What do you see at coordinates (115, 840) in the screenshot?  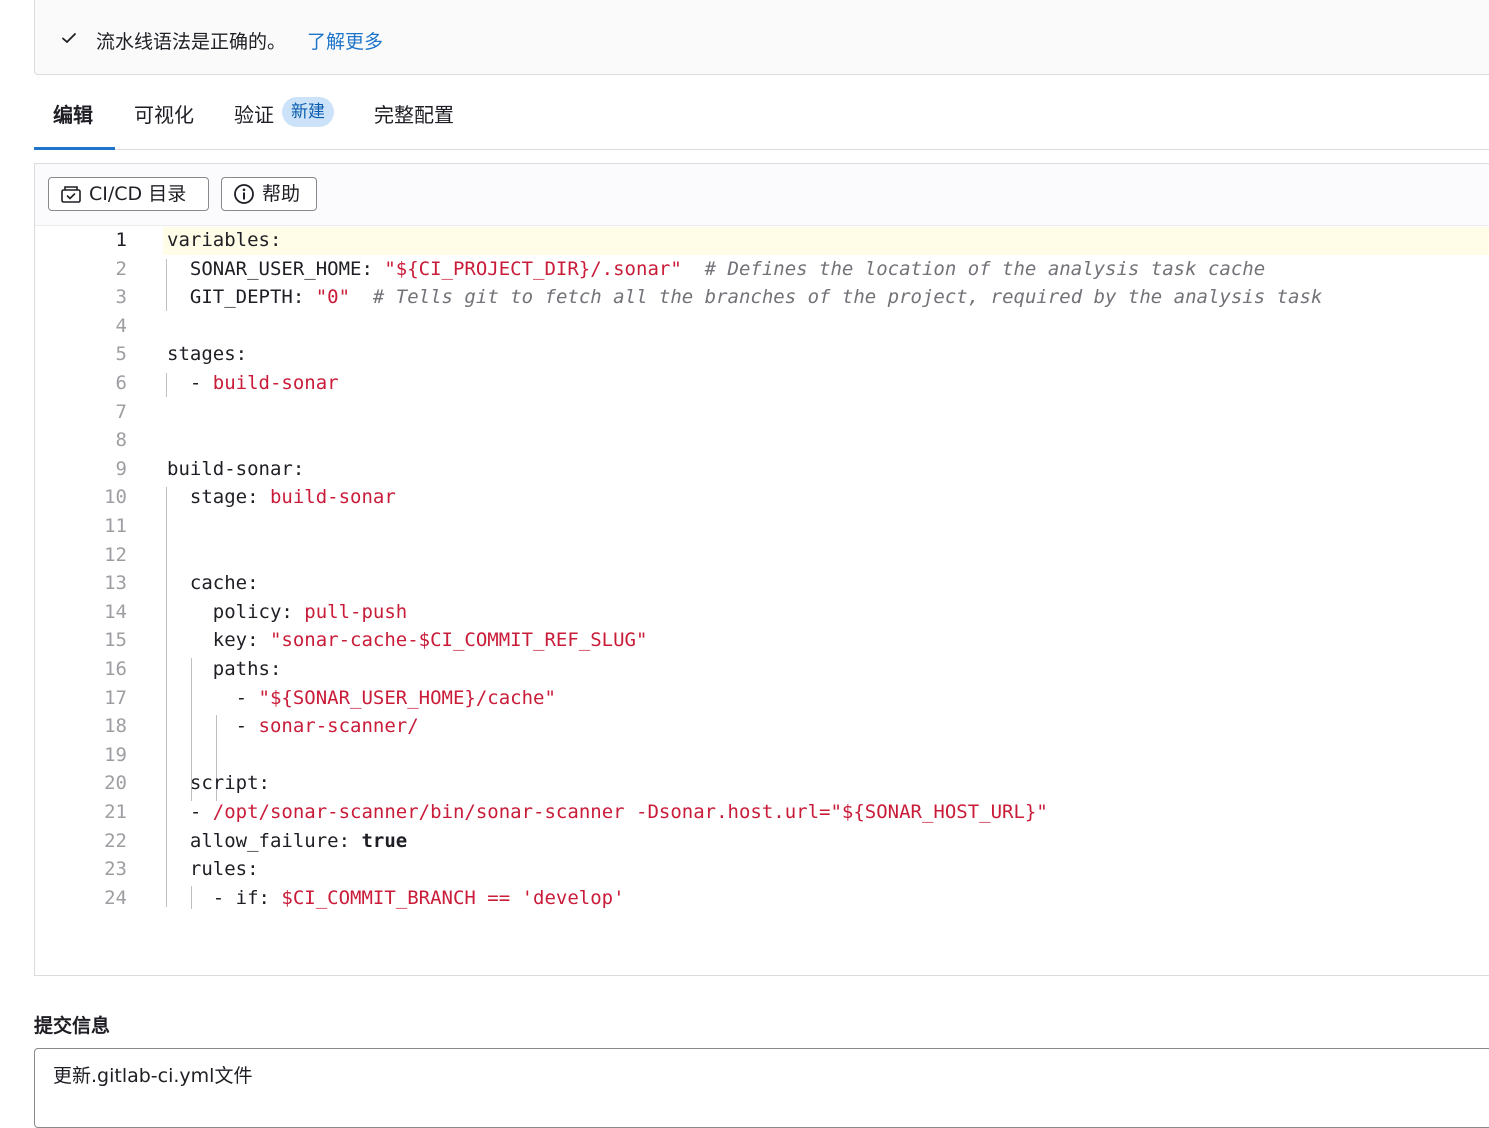 I see `line-number: 22` at bounding box center [115, 840].